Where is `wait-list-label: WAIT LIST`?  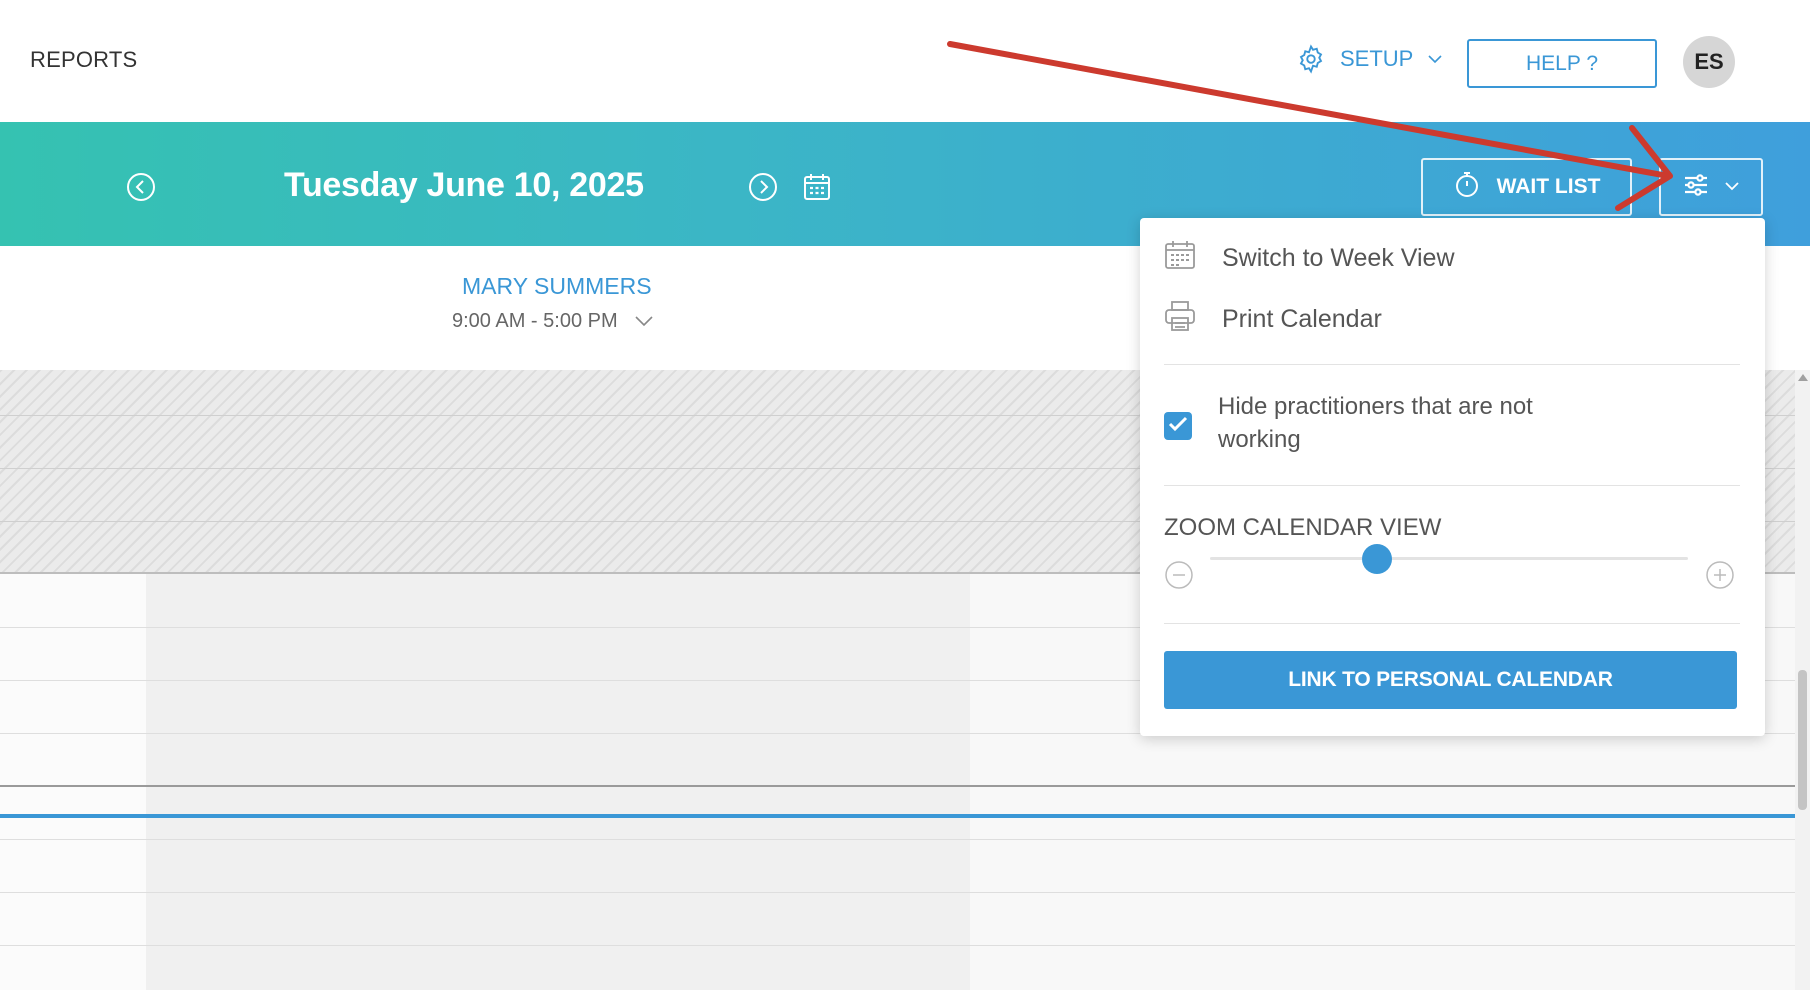 wait-list-label: WAIT LIST is located at coordinates (1548, 186).